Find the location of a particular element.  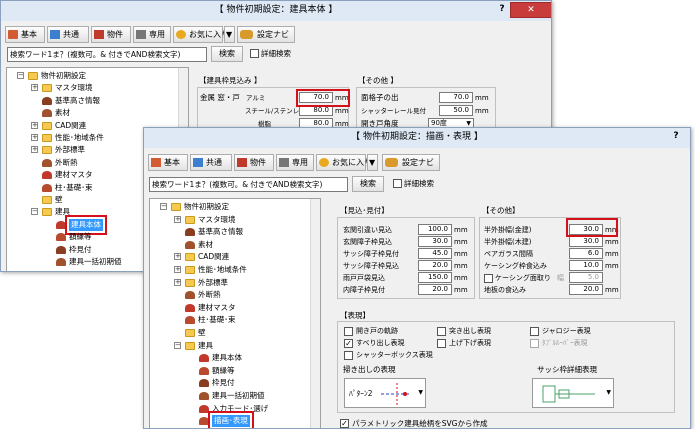

front-tree-item: 入力モード･選げ is located at coordinates (230, 409).